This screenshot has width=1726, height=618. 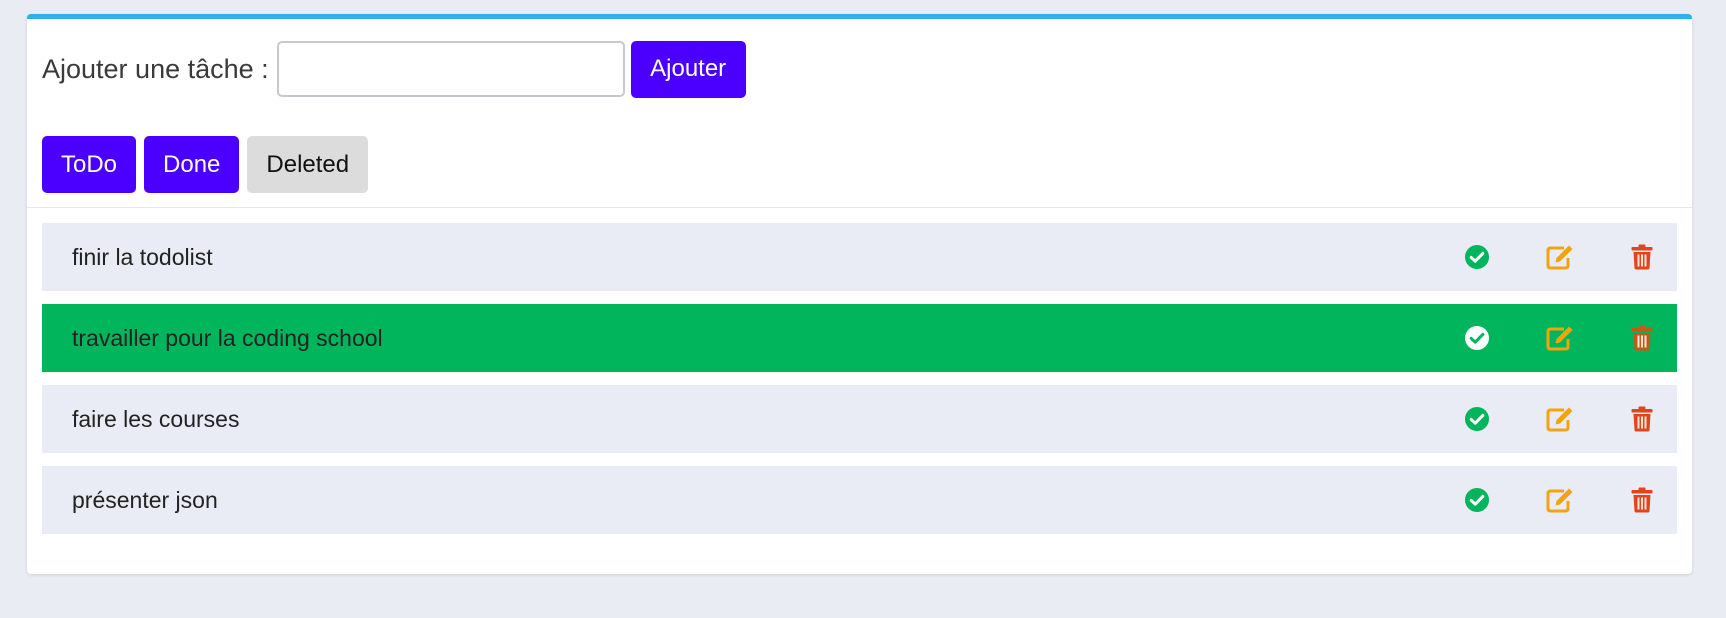 I want to click on filter-deleted-button: Deleted, so click(x=308, y=164).